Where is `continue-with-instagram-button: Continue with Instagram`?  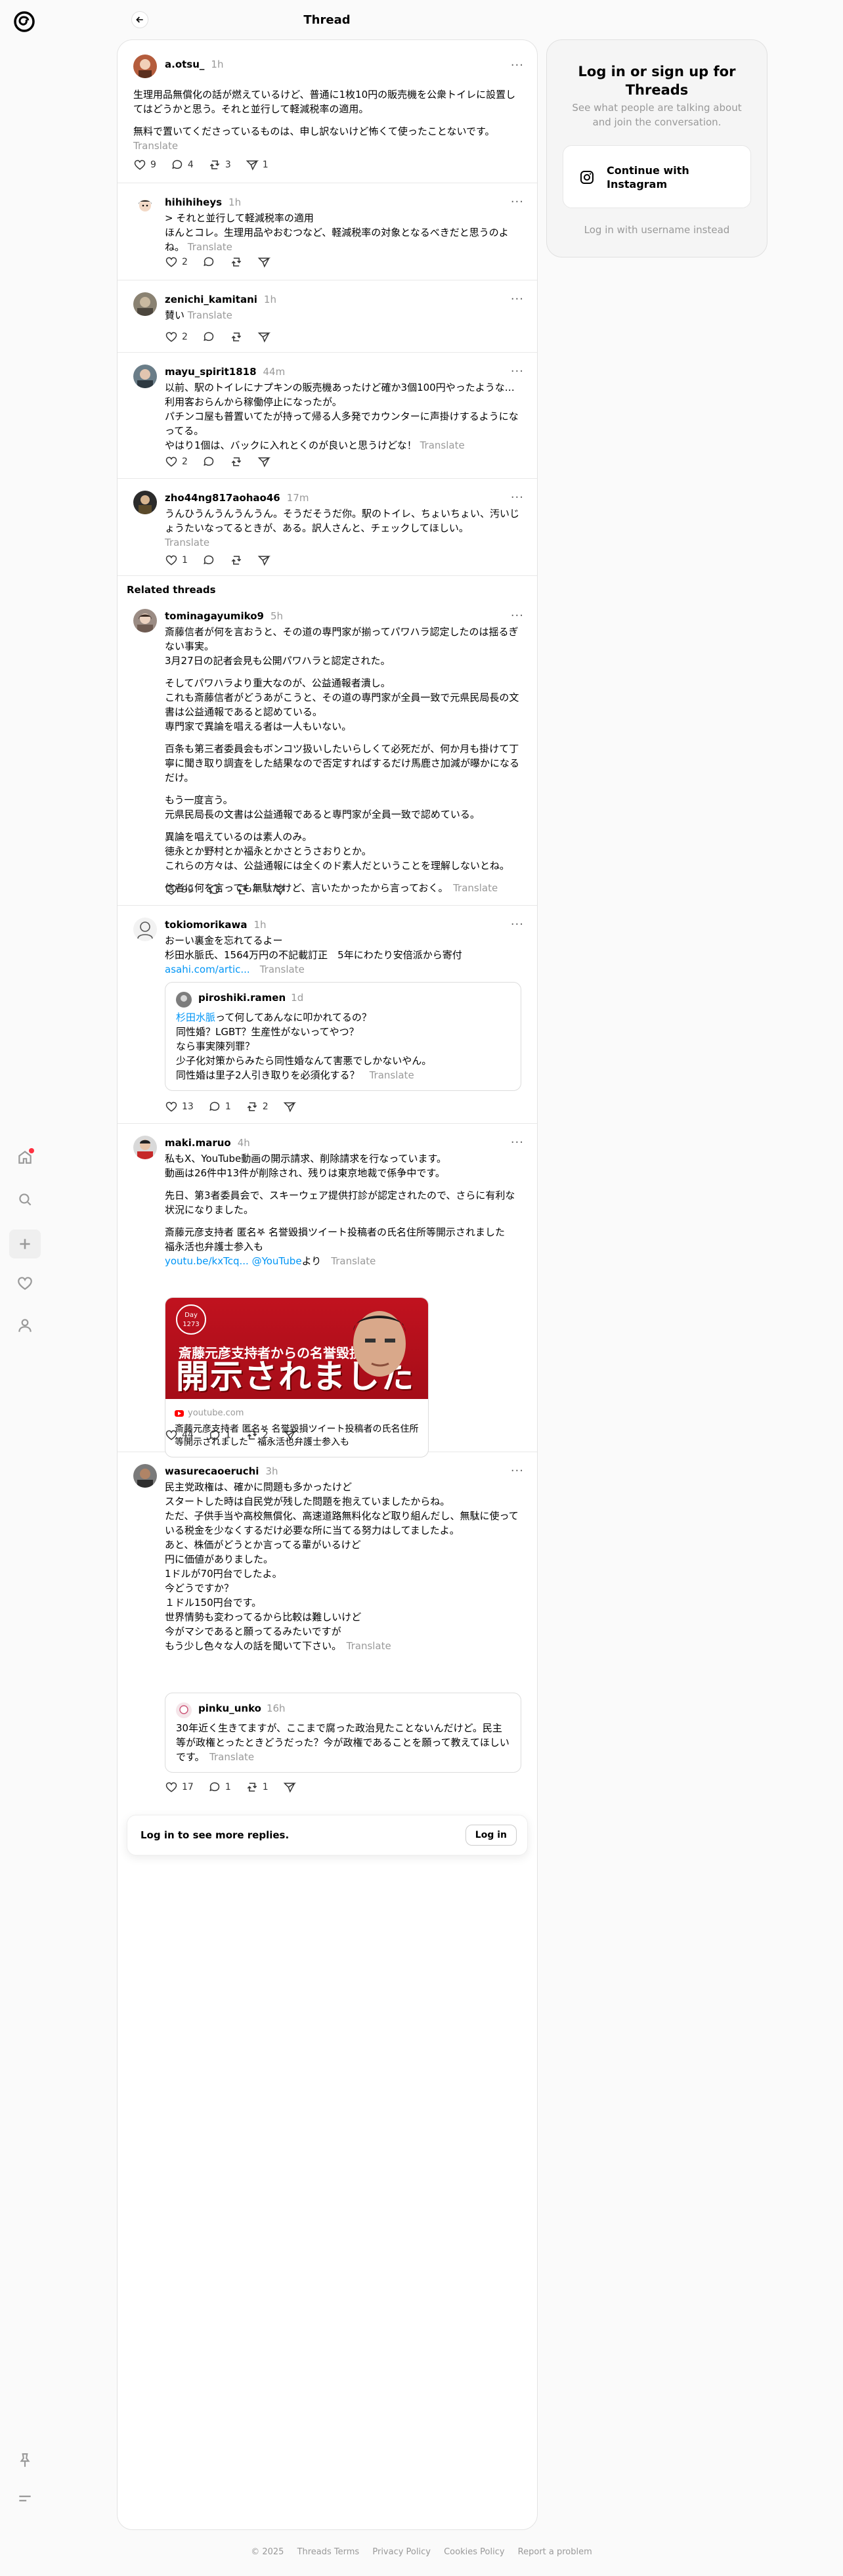
continue-with-instagram-button: Continue with Instagram is located at coordinates (657, 176).